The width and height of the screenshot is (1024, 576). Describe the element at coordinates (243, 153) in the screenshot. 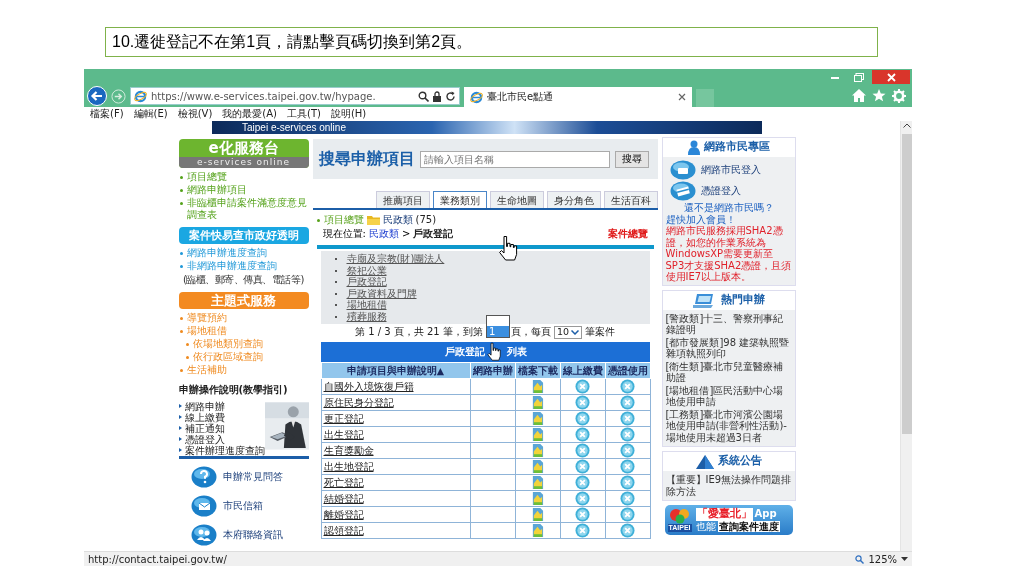

I see `logo: e化服務台 e-services online` at that location.